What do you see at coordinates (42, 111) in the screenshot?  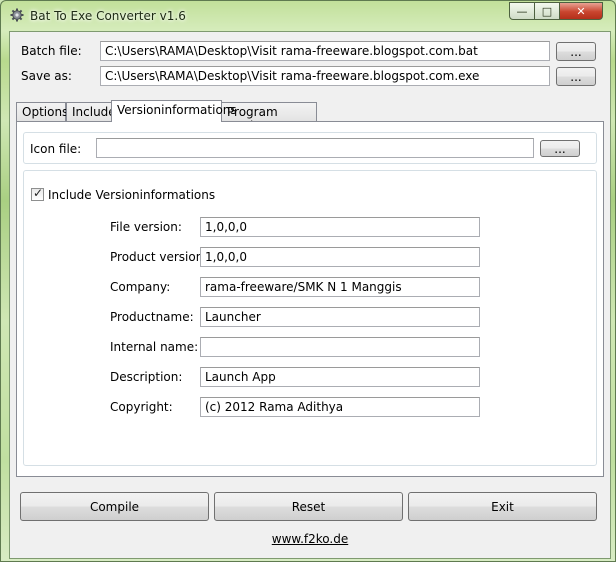 I see `tab-options: Options` at bounding box center [42, 111].